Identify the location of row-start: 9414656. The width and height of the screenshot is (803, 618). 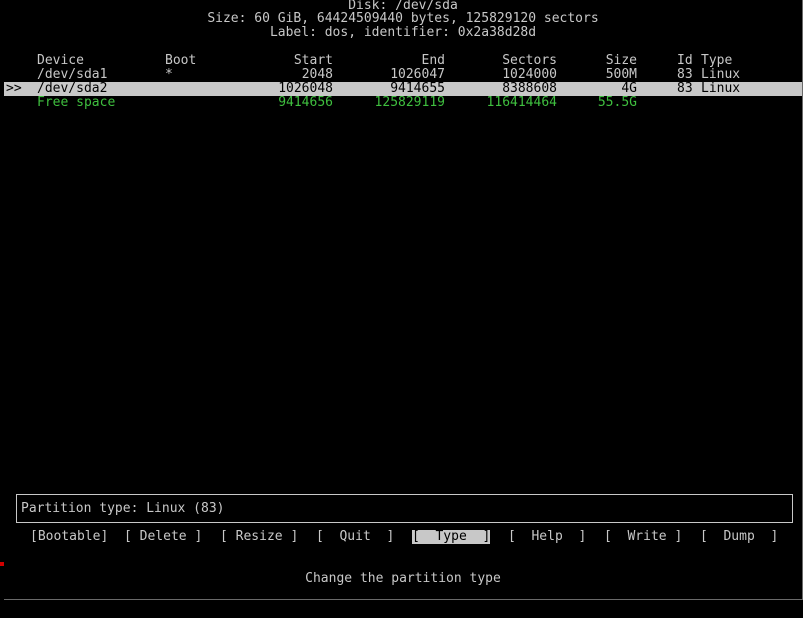
(305, 102).